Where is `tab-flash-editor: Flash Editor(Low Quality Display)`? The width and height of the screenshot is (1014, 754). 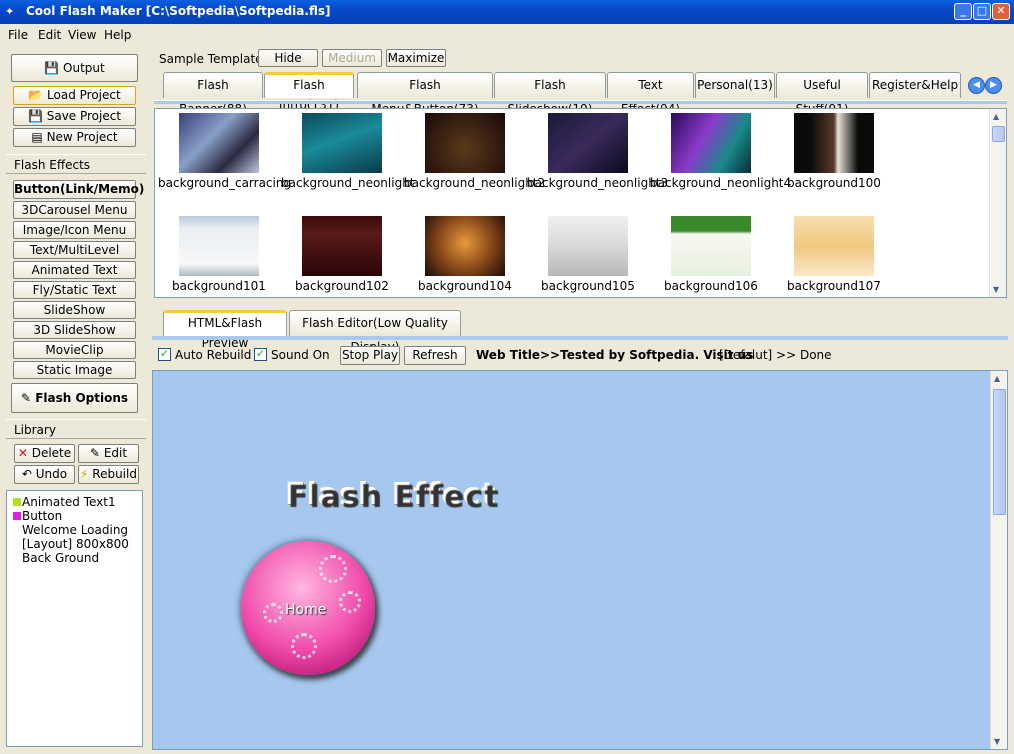
tab-flash-editor: Flash Editor(Low Quality Display) is located at coordinates (375, 332).